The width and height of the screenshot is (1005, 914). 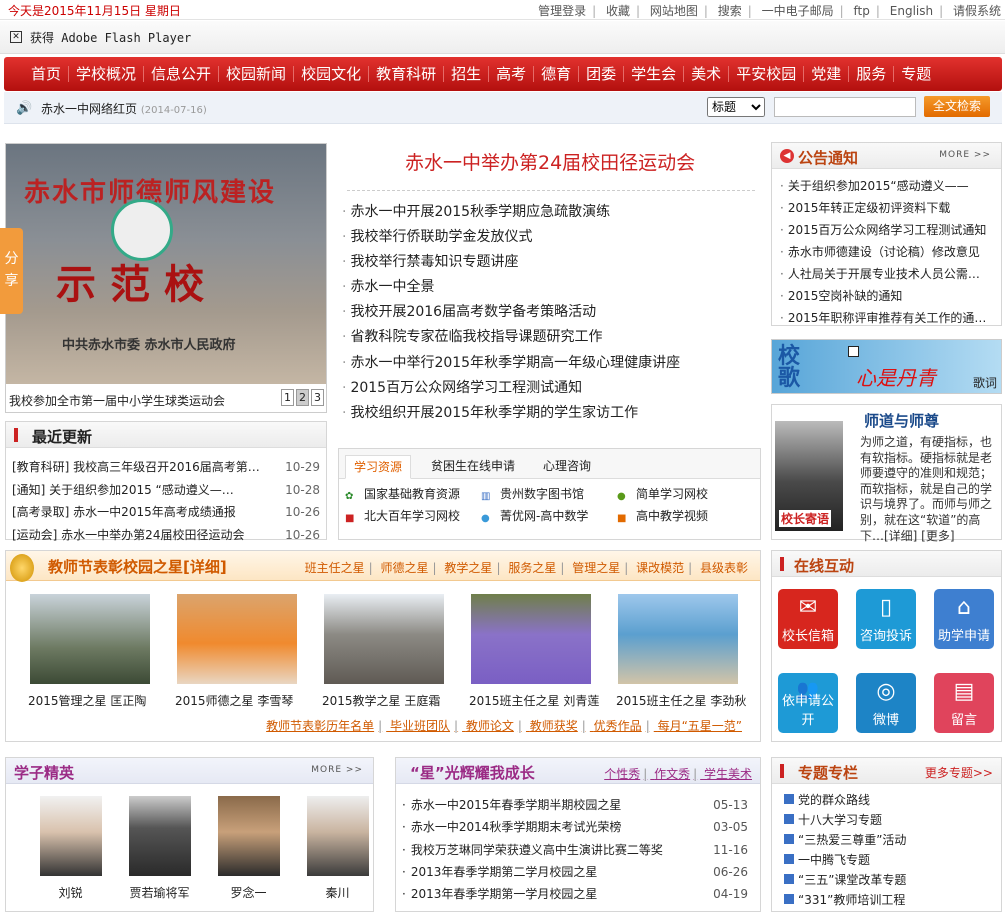 What do you see at coordinates (70, 848) in the screenshot?
I see `student-card: 刘锐` at bounding box center [70, 848].